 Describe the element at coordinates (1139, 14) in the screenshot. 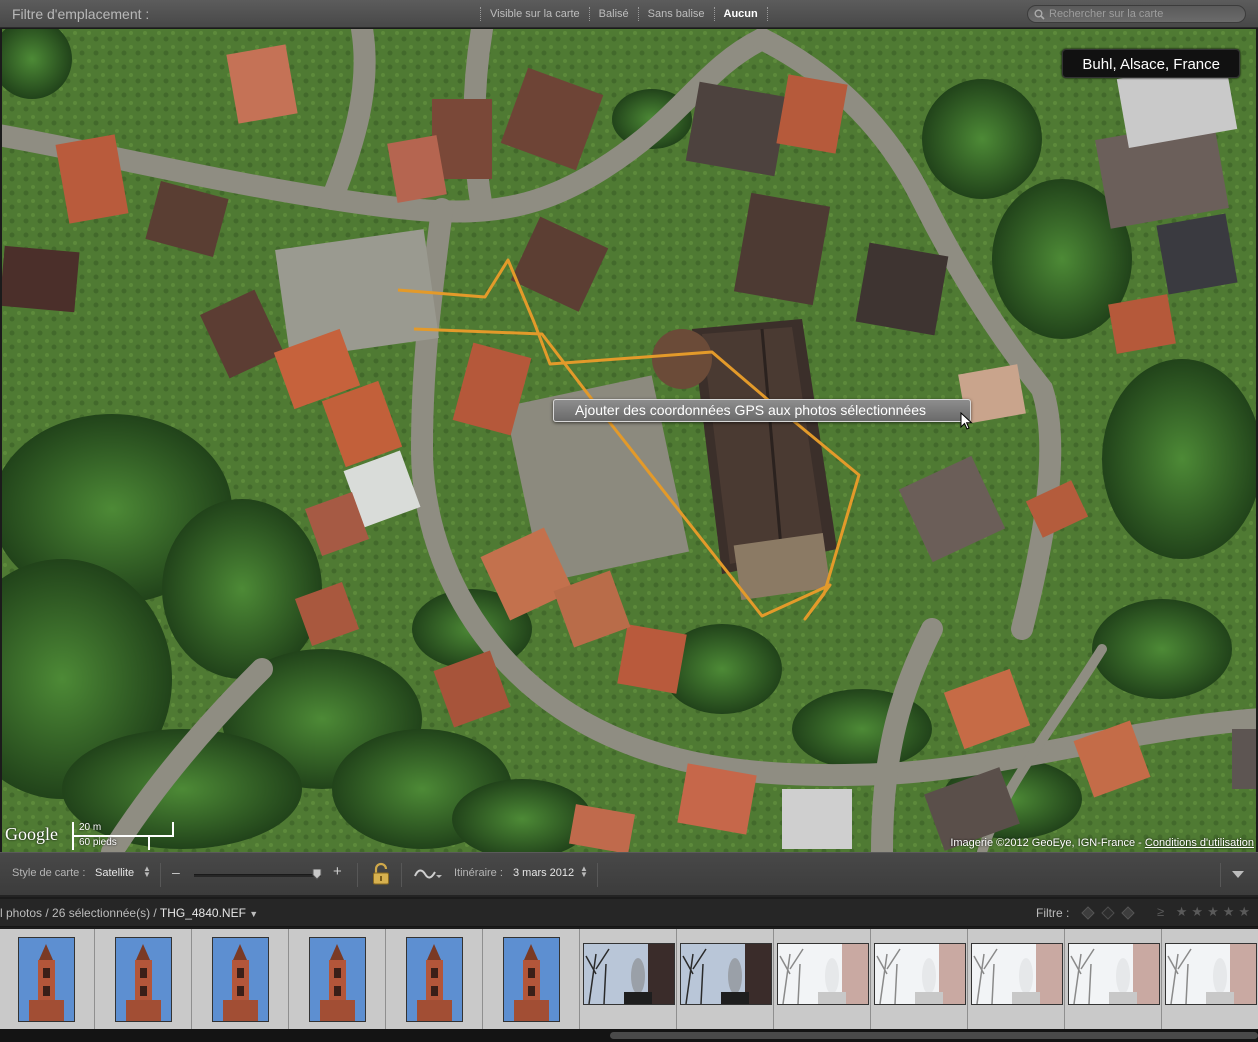

I see `map-search-input` at that location.